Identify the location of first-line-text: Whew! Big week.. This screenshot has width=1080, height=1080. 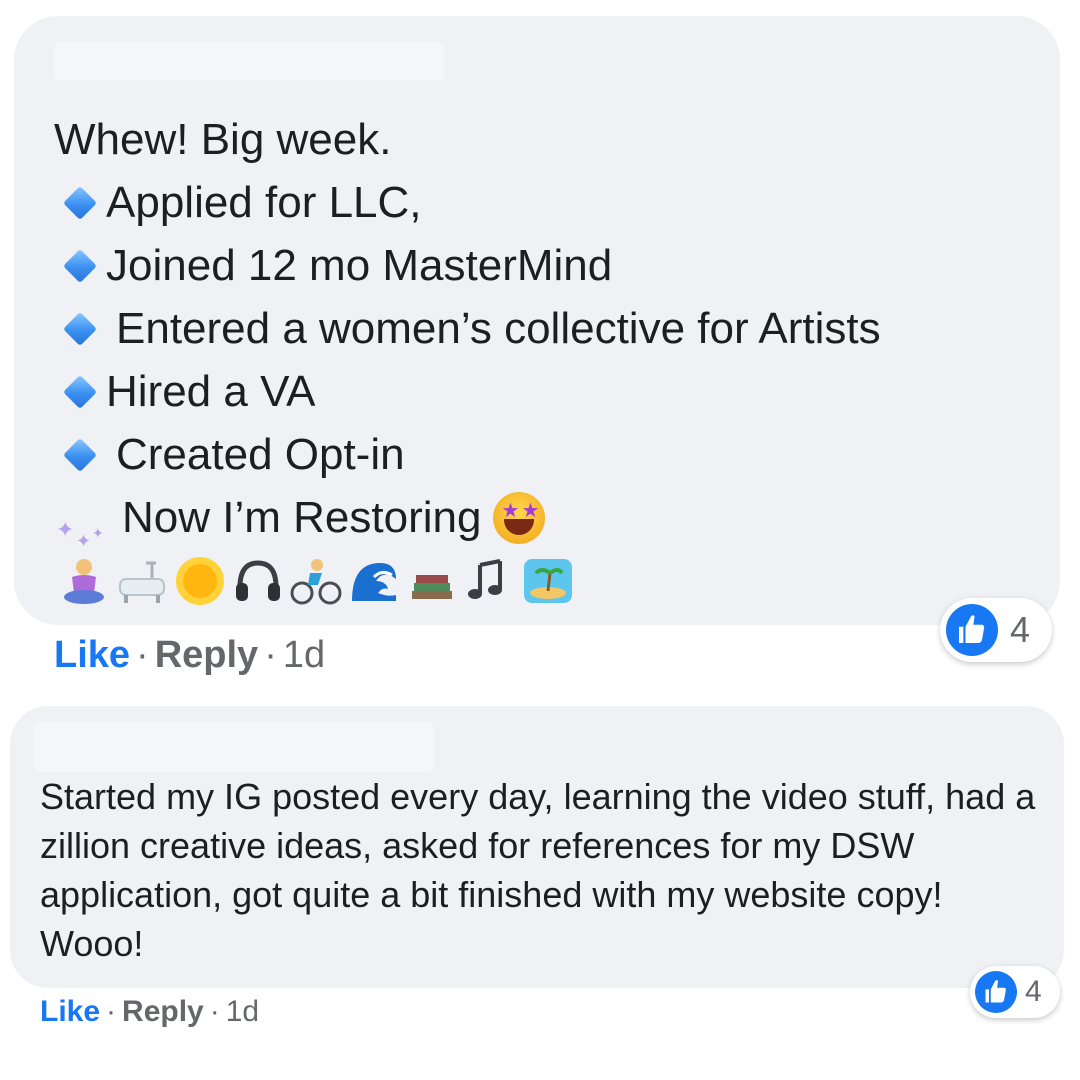
(223, 139).